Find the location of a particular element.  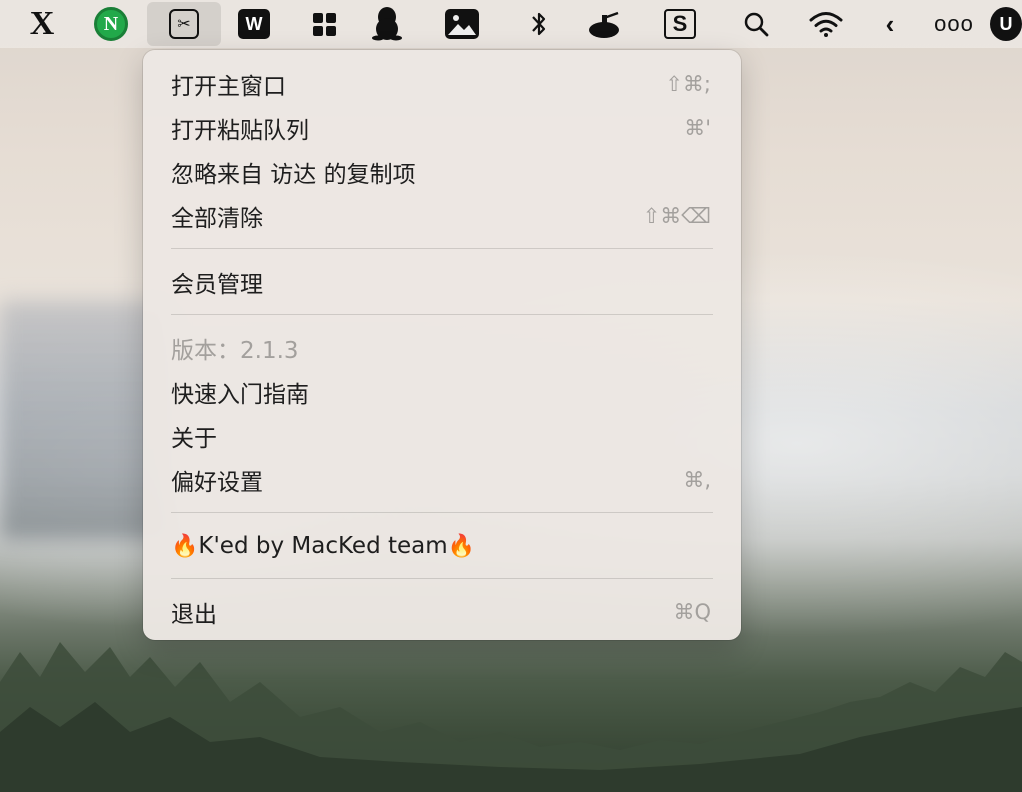

grid-app-icon is located at coordinates (324, 24).